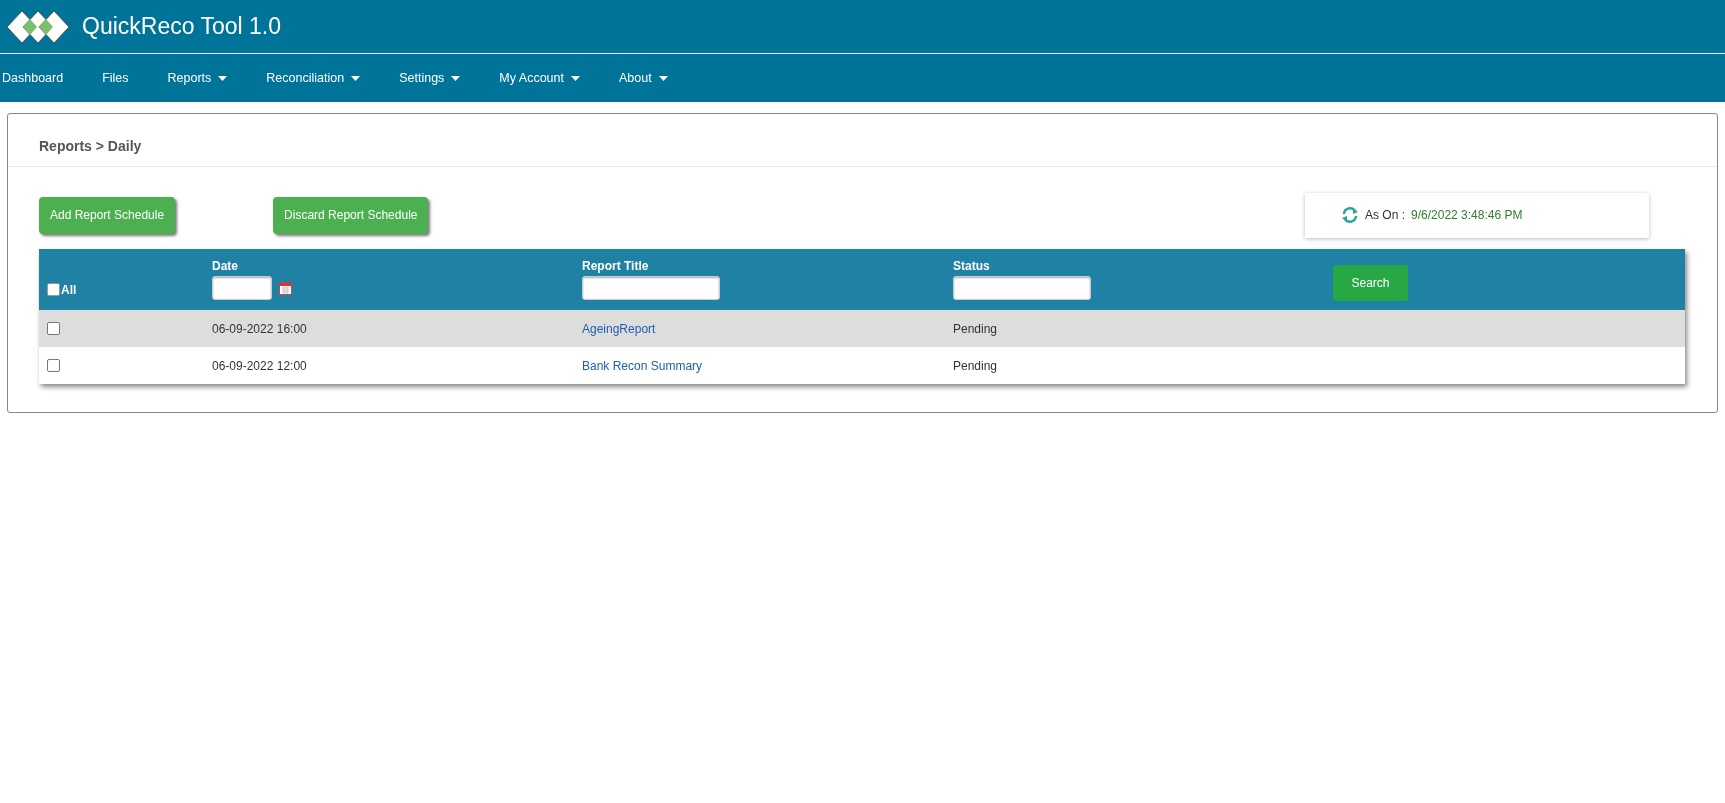 The image size is (1725, 803). I want to click on action-button: Add Report Schedule, so click(107, 215).